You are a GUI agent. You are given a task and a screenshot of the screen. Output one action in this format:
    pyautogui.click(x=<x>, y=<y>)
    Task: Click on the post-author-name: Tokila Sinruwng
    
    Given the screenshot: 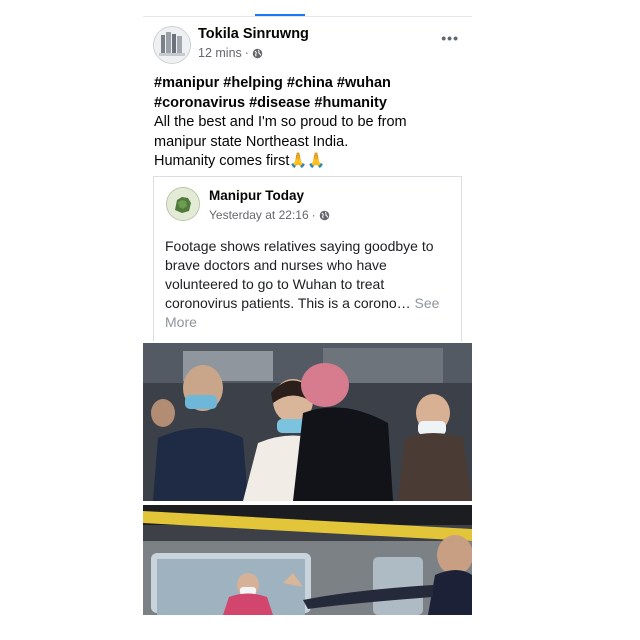 What is the action you would take?
    pyautogui.click(x=253, y=34)
    